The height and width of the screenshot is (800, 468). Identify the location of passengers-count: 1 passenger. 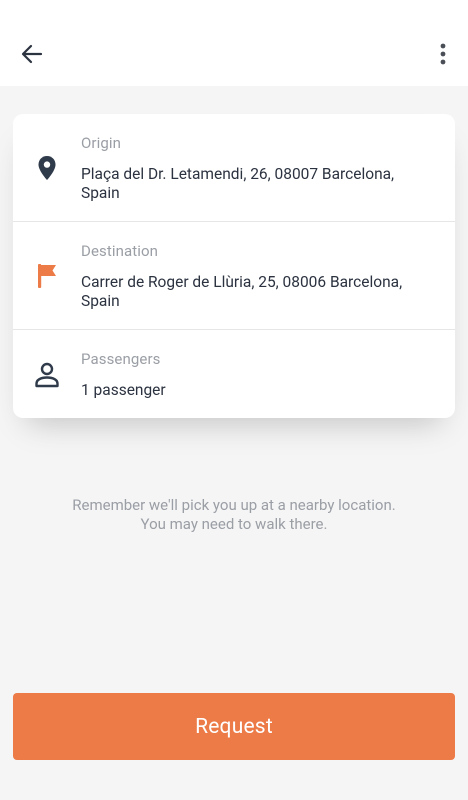
(123, 390).